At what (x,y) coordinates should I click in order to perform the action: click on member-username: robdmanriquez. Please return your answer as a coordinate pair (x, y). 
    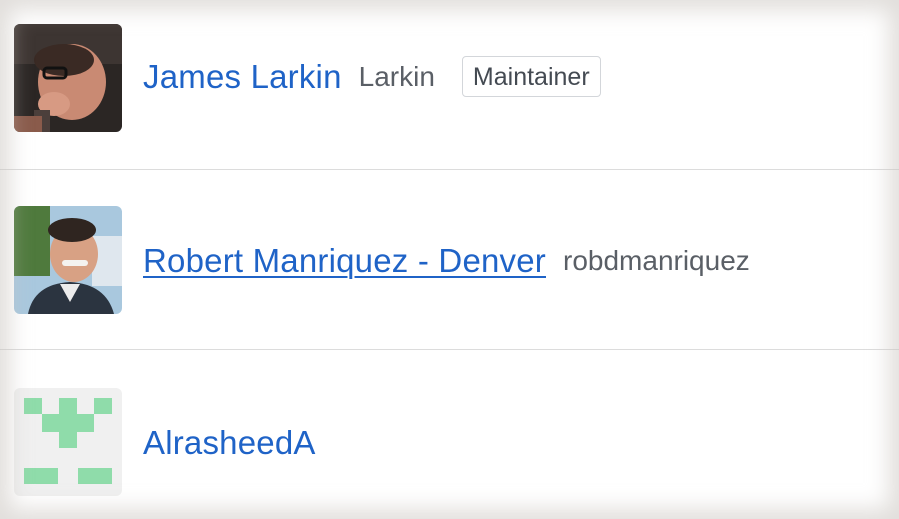
    Looking at the image, I should click on (656, 260).